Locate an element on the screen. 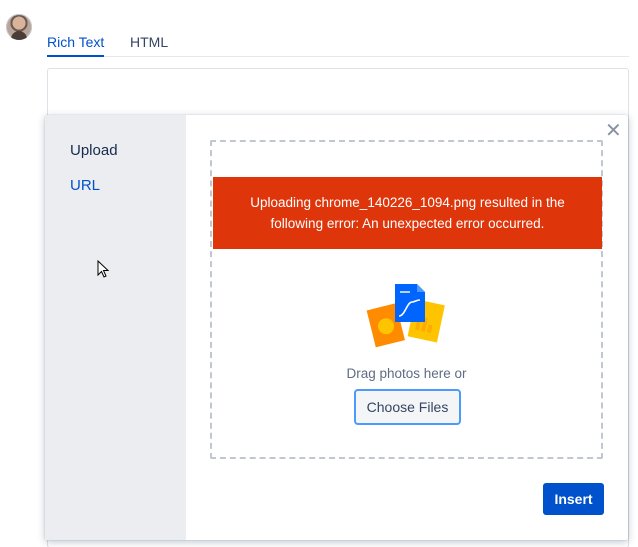 This screenshot has width=638, height=547. files-illustration-icon is located at coordinates (405, 316).